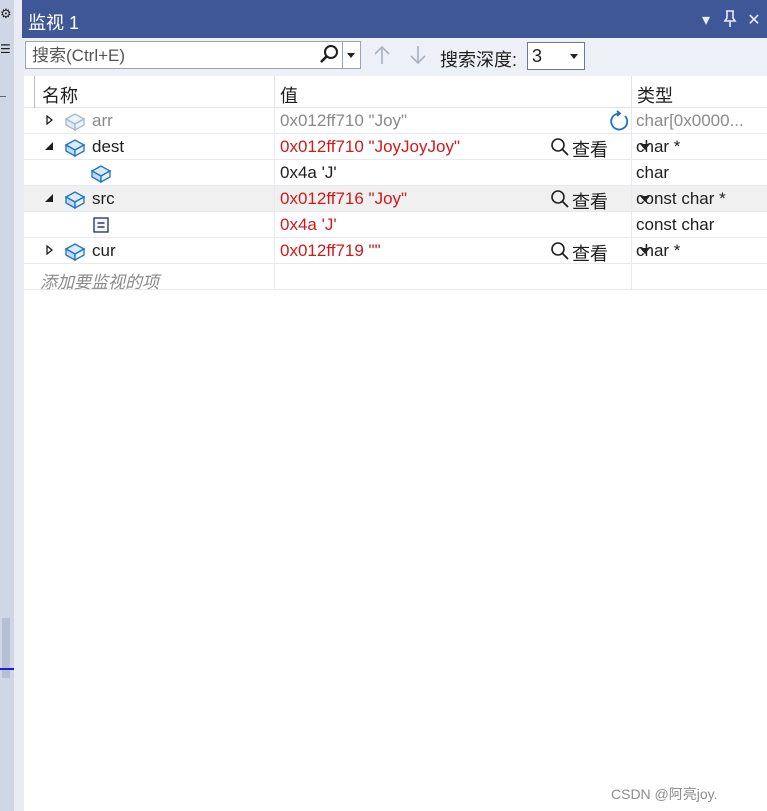  I want to click on search-depth-label: 搜索深度:, so click(479, 60).